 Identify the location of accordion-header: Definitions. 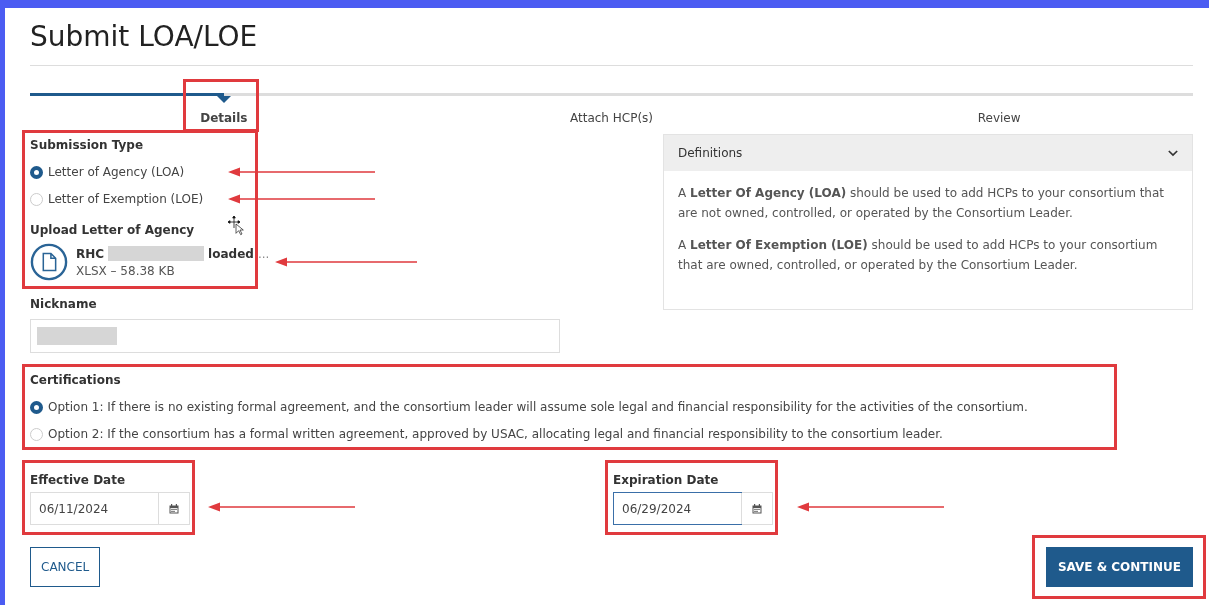
(928, 153).